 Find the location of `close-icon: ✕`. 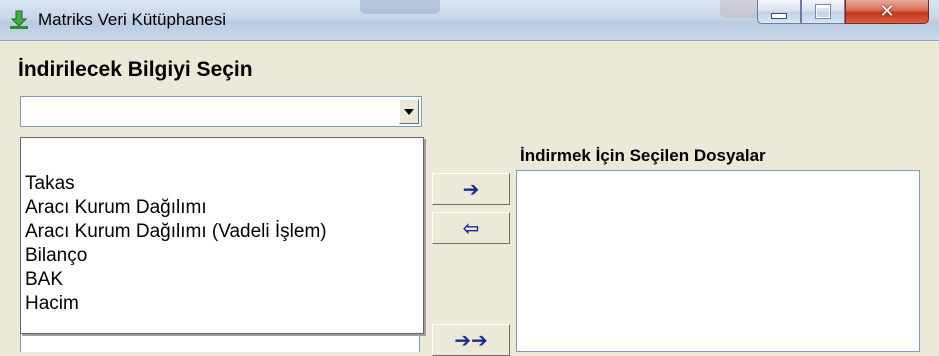

close-icon: ✕ is located at coordinates (887, 11).